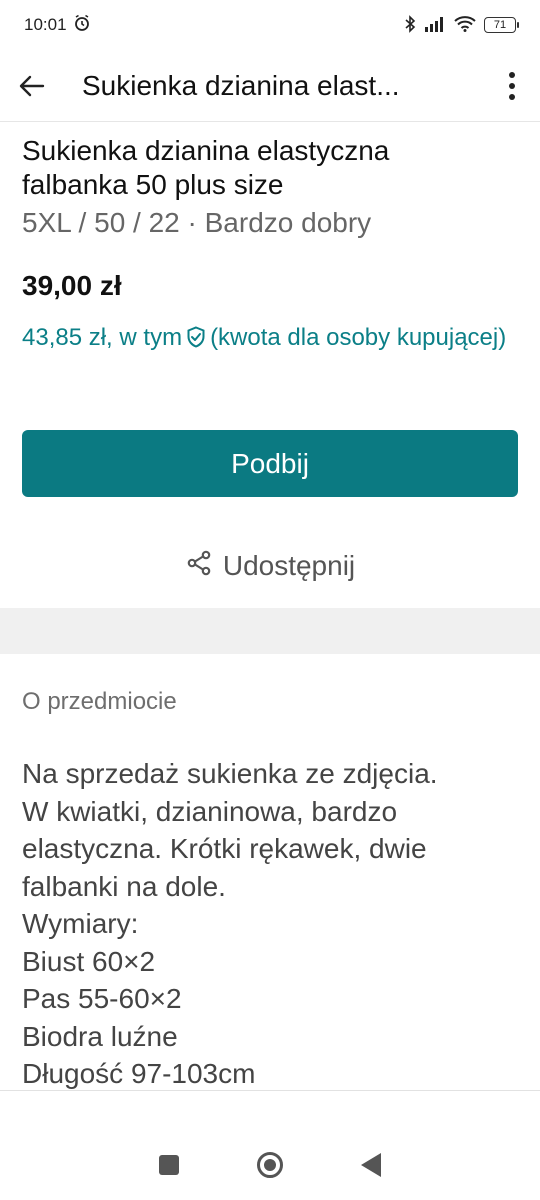 The image size is (540, 1200). Describe the element at coordinates (435, 25) in the screenshot. I see `signal-icon` at that location.